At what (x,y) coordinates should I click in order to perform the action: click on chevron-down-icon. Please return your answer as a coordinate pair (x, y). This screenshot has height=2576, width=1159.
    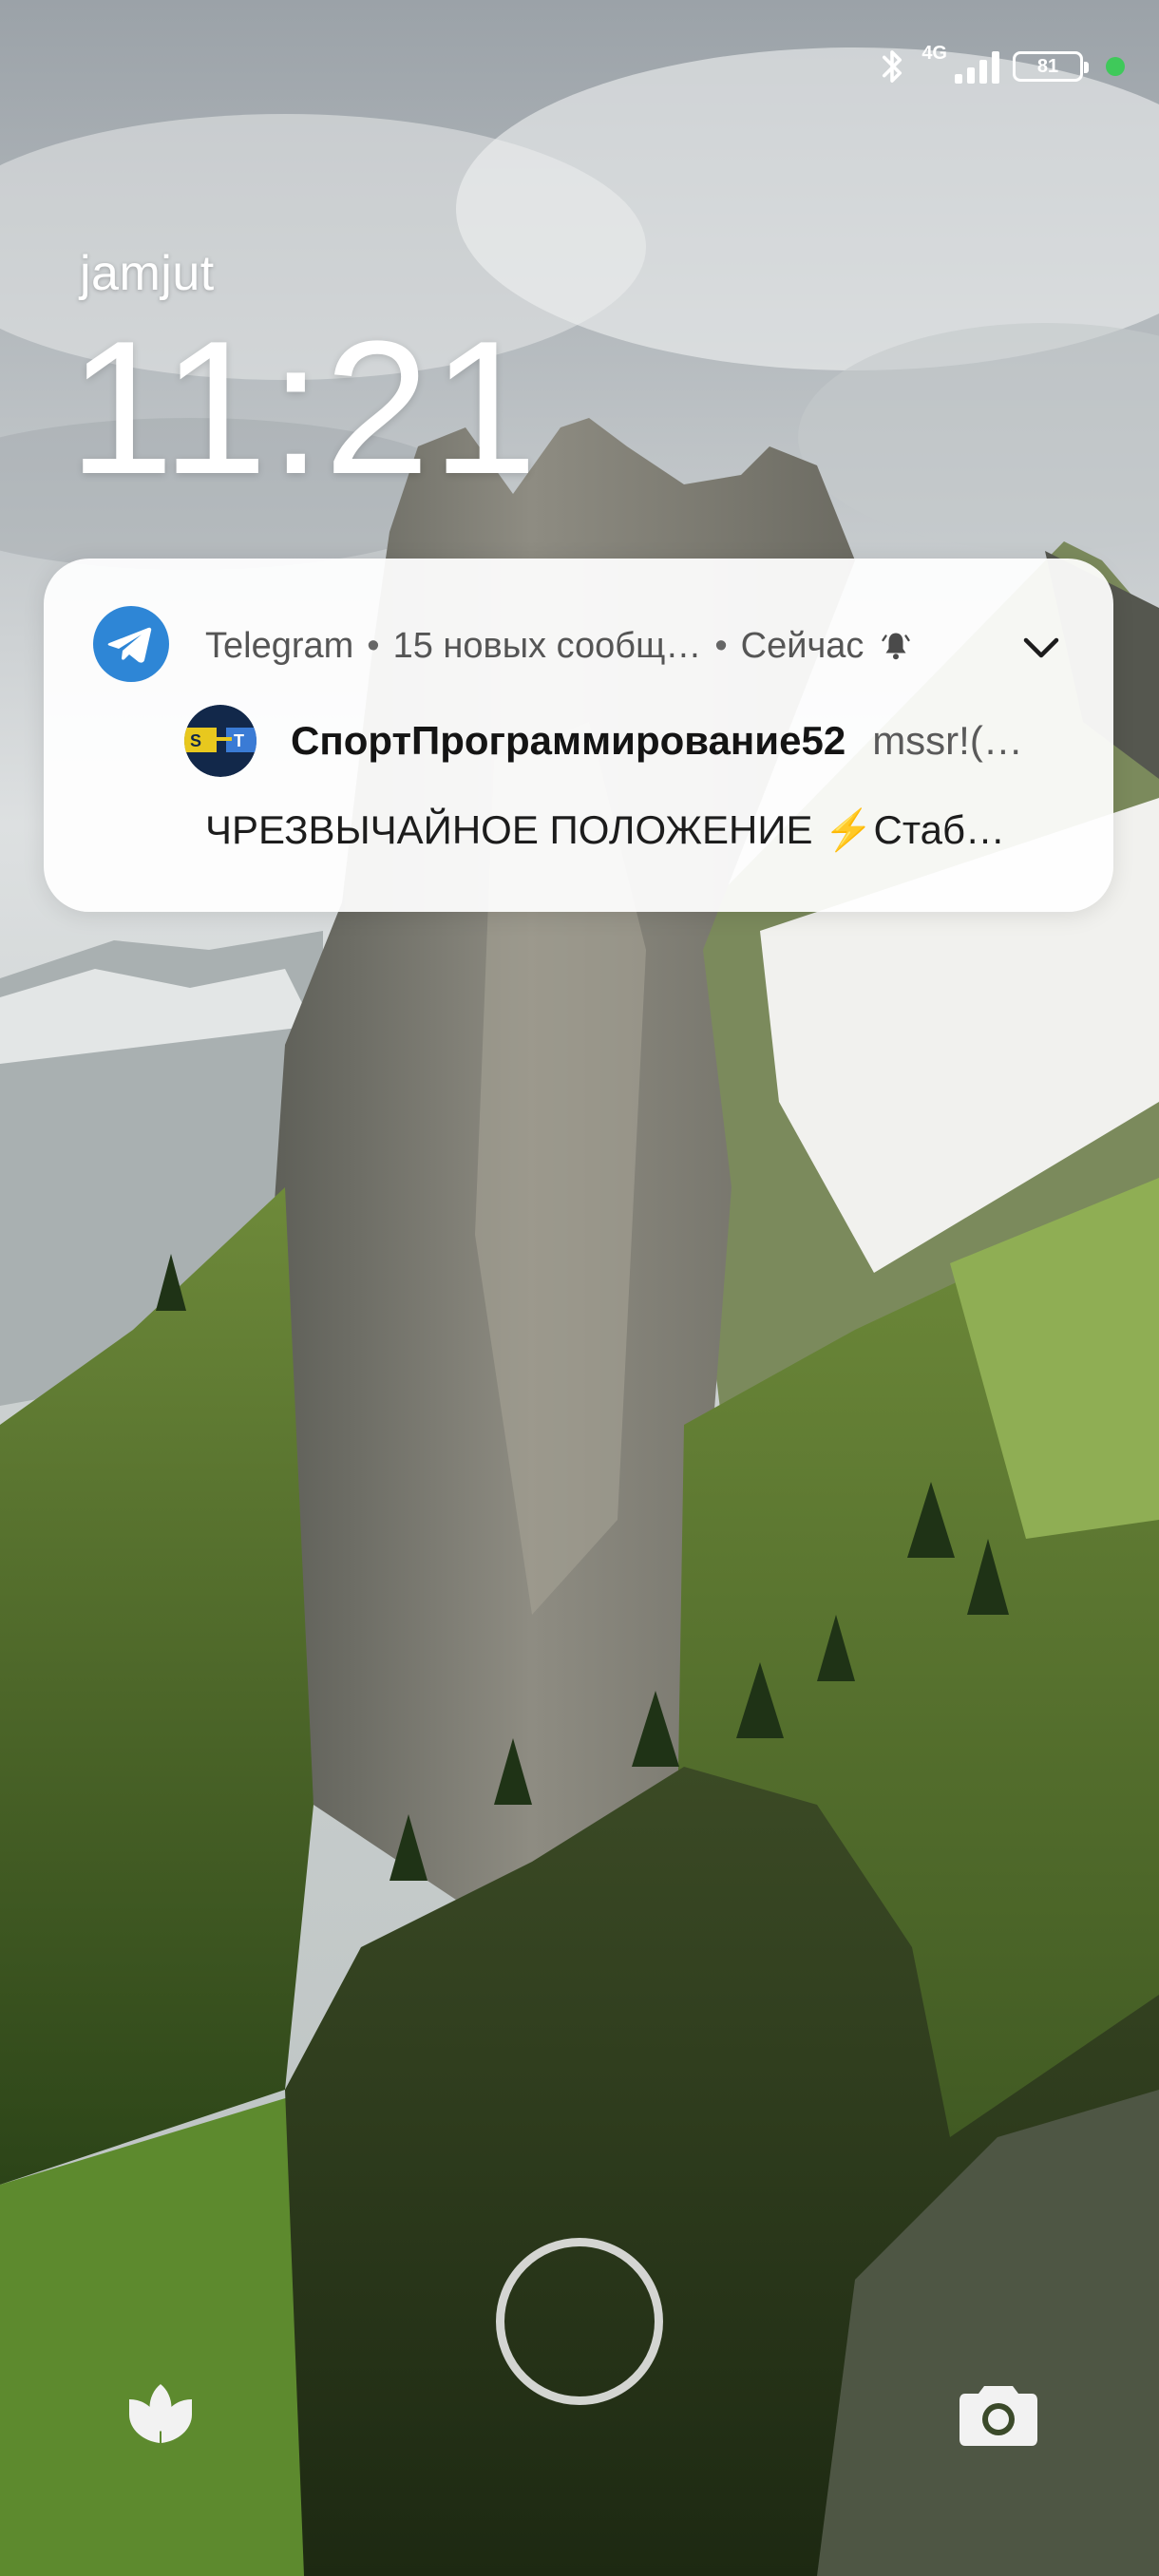
    Looking at the image, I should click on (1041, 648).